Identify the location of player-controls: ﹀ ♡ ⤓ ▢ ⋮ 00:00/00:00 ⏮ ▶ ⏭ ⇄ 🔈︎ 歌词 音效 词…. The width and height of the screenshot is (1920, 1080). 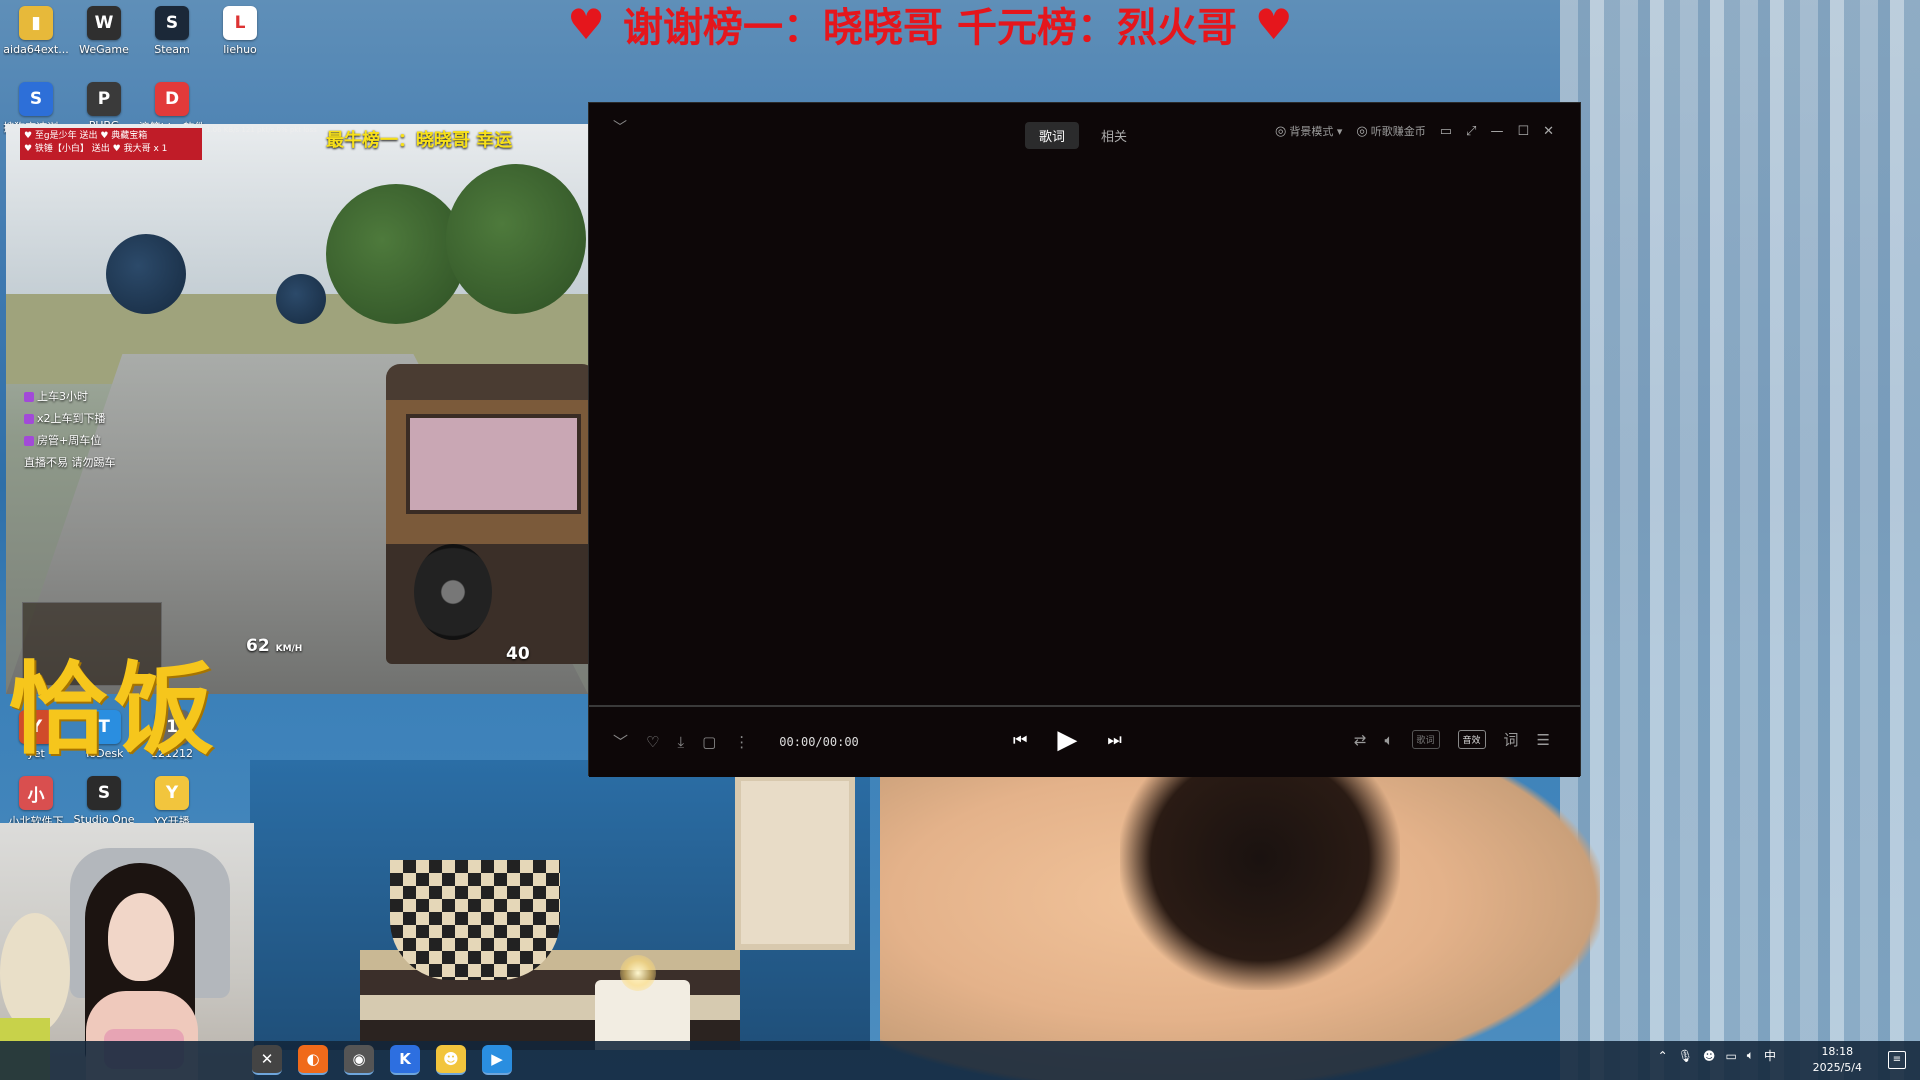
(1084, 742).